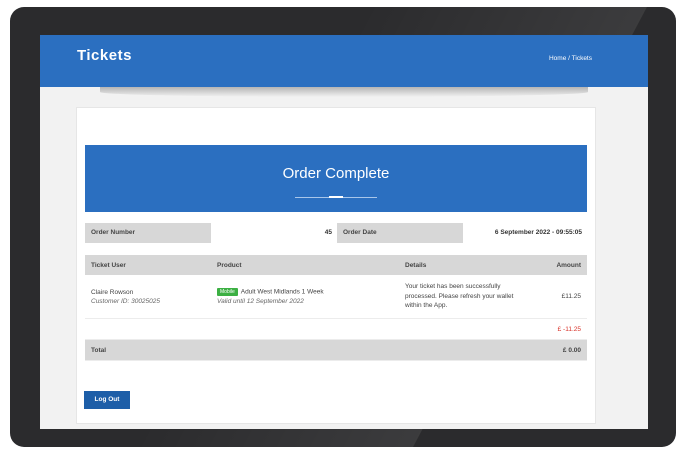 This screenshot has height=450, width=683. I want to click on order-number-label: Order Number, so click(148, 233).